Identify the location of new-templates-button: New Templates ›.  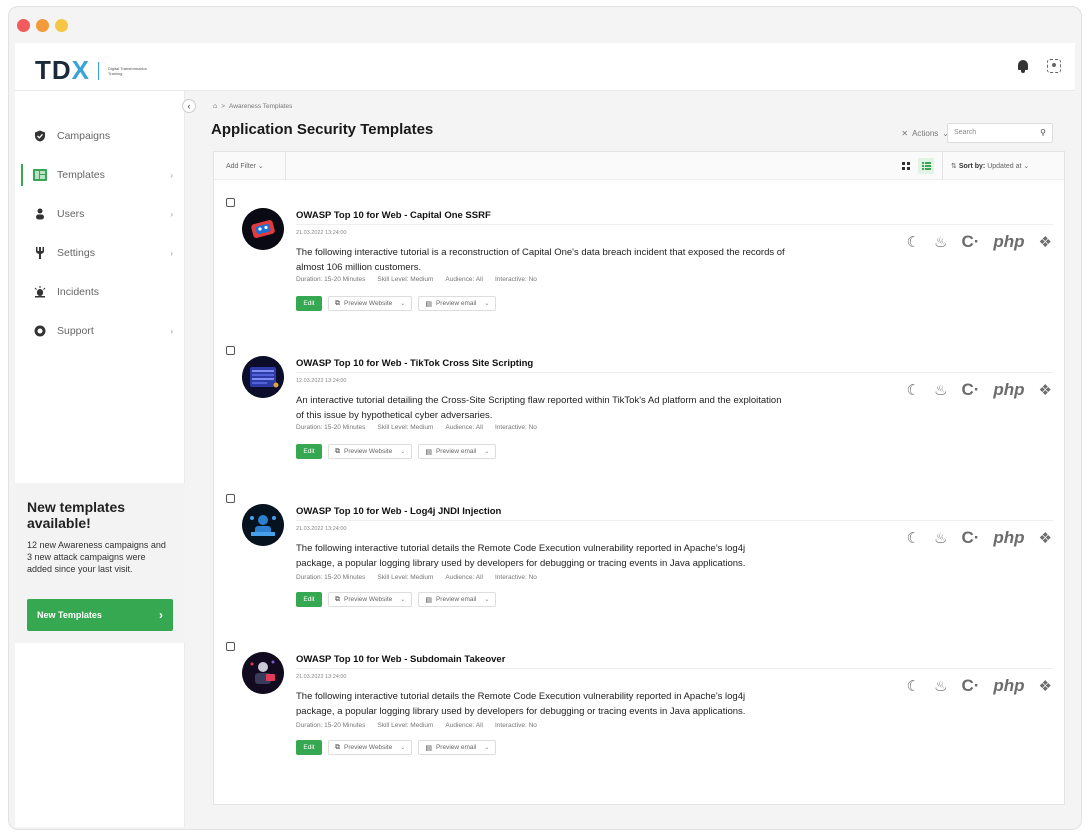
(100, 615).